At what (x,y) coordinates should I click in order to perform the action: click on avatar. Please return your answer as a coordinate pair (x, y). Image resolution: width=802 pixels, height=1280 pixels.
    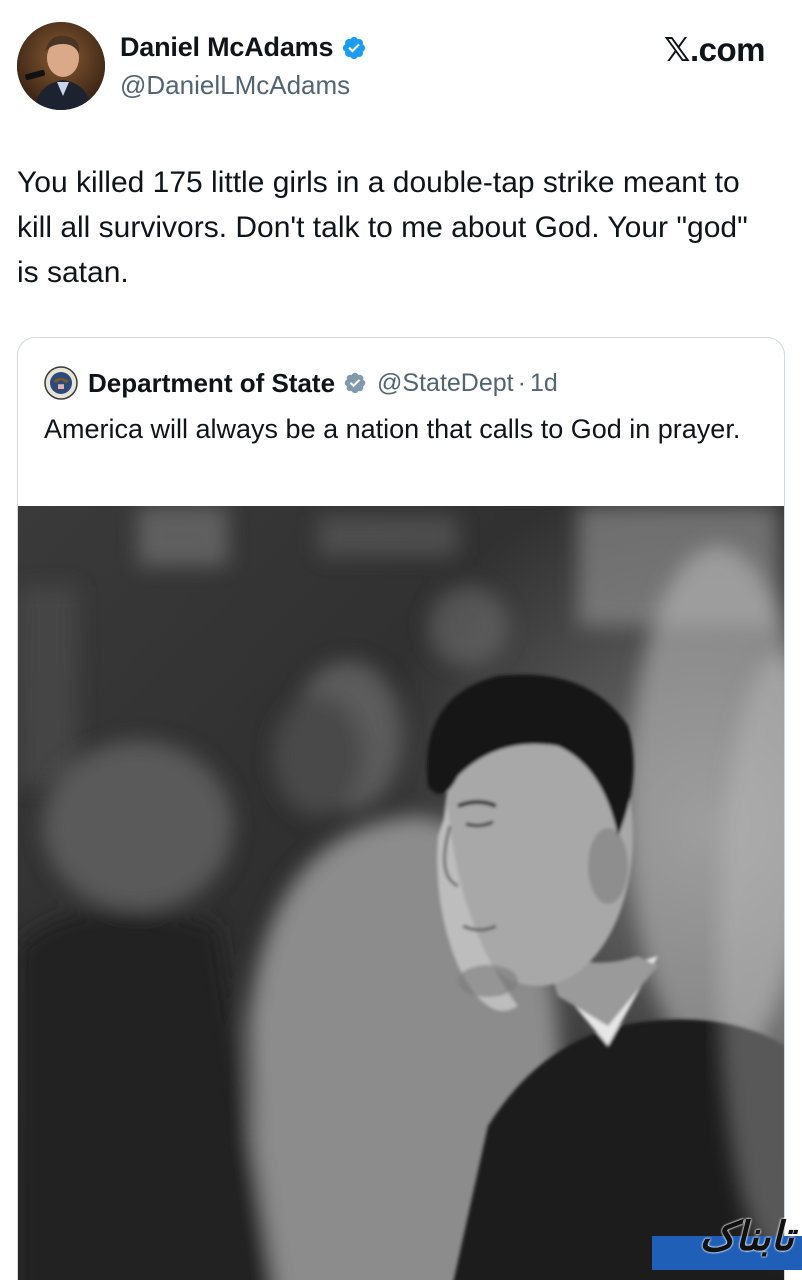
    Looking at the image, I should click on (61, 66).